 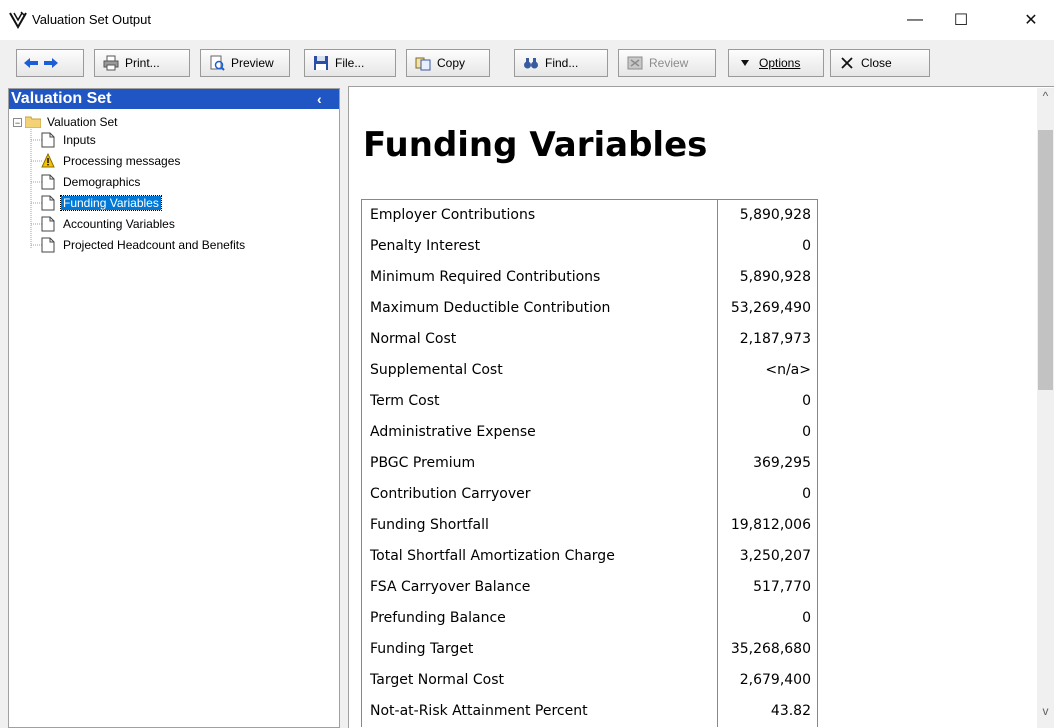 I want to click on row-label: PBGC Premium, so click(x=539, y=463).